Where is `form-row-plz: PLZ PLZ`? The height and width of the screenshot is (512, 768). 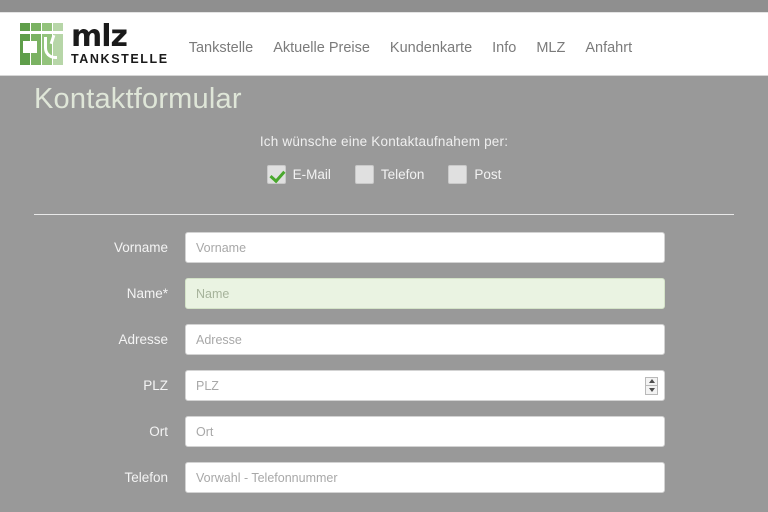 form-row-plz: PLZ PLZ is located at coordinates (384, 385).